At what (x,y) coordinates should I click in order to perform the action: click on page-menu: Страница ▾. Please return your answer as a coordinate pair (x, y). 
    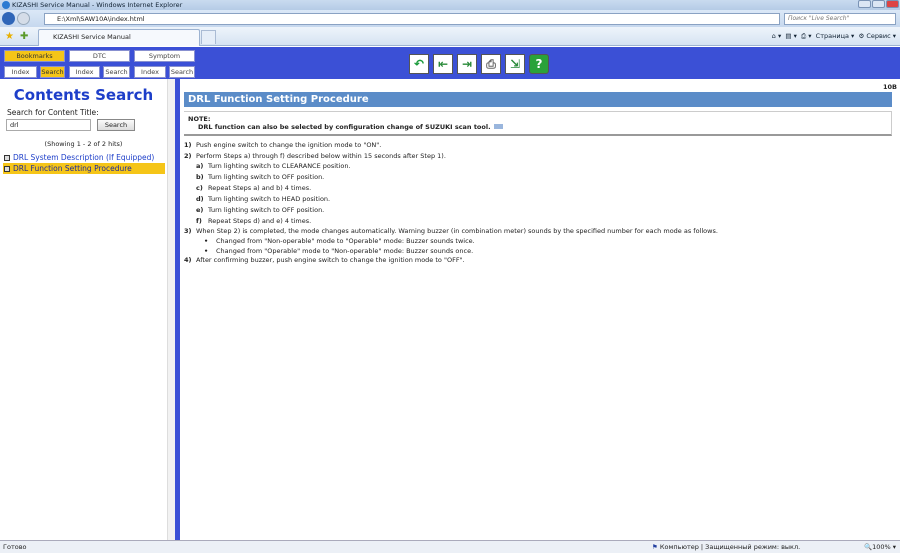
    Looking at the image, I should click on (835, 36).